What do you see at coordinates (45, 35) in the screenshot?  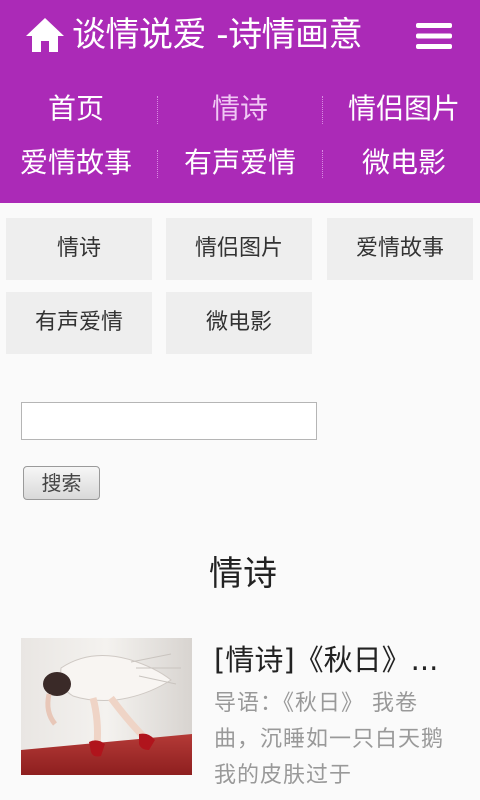 I see `home-icon` at bounding box center [45, 35].